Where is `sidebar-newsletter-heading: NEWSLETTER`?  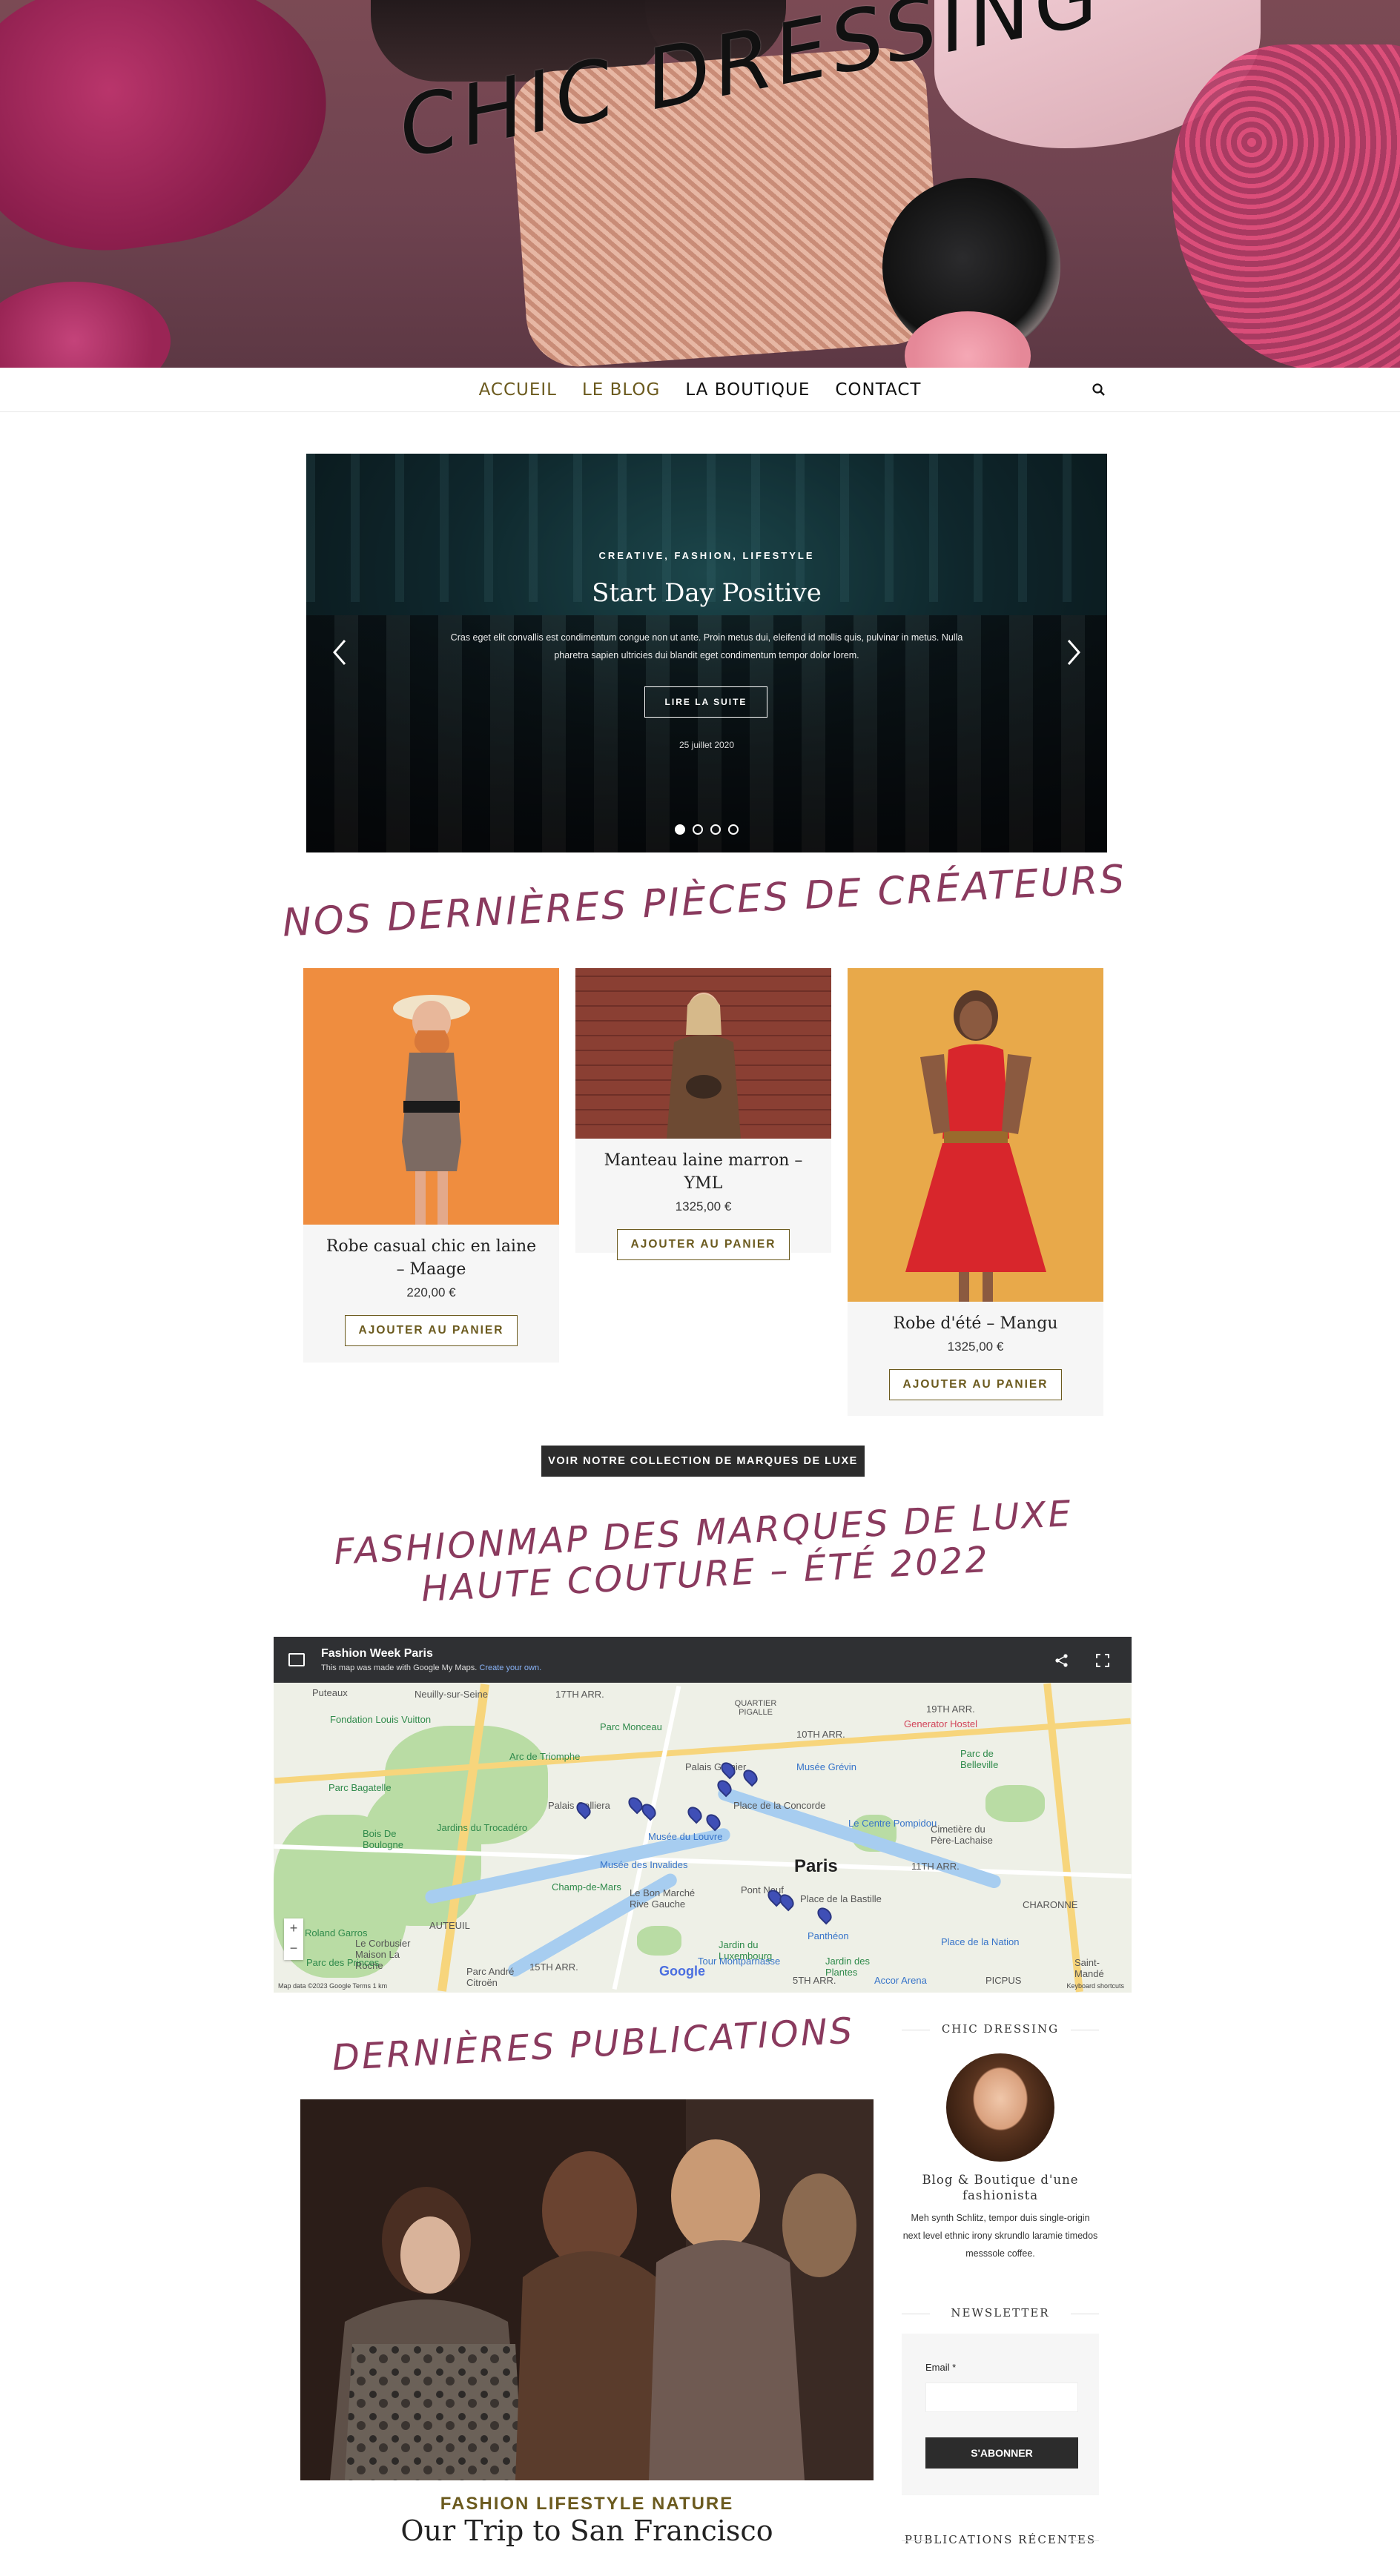
sidebar-newsletter-heading: NEWSLETTER is located at coordinates (1000, 2313).